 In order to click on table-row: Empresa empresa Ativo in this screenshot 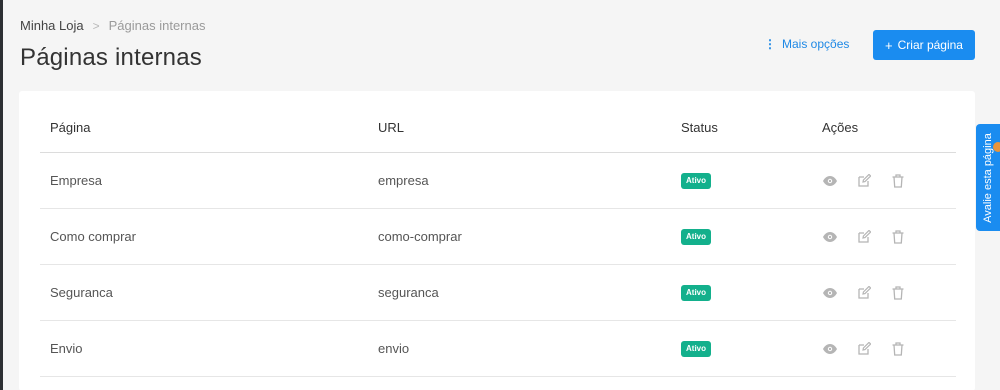, I will do `click(498, 181)`.